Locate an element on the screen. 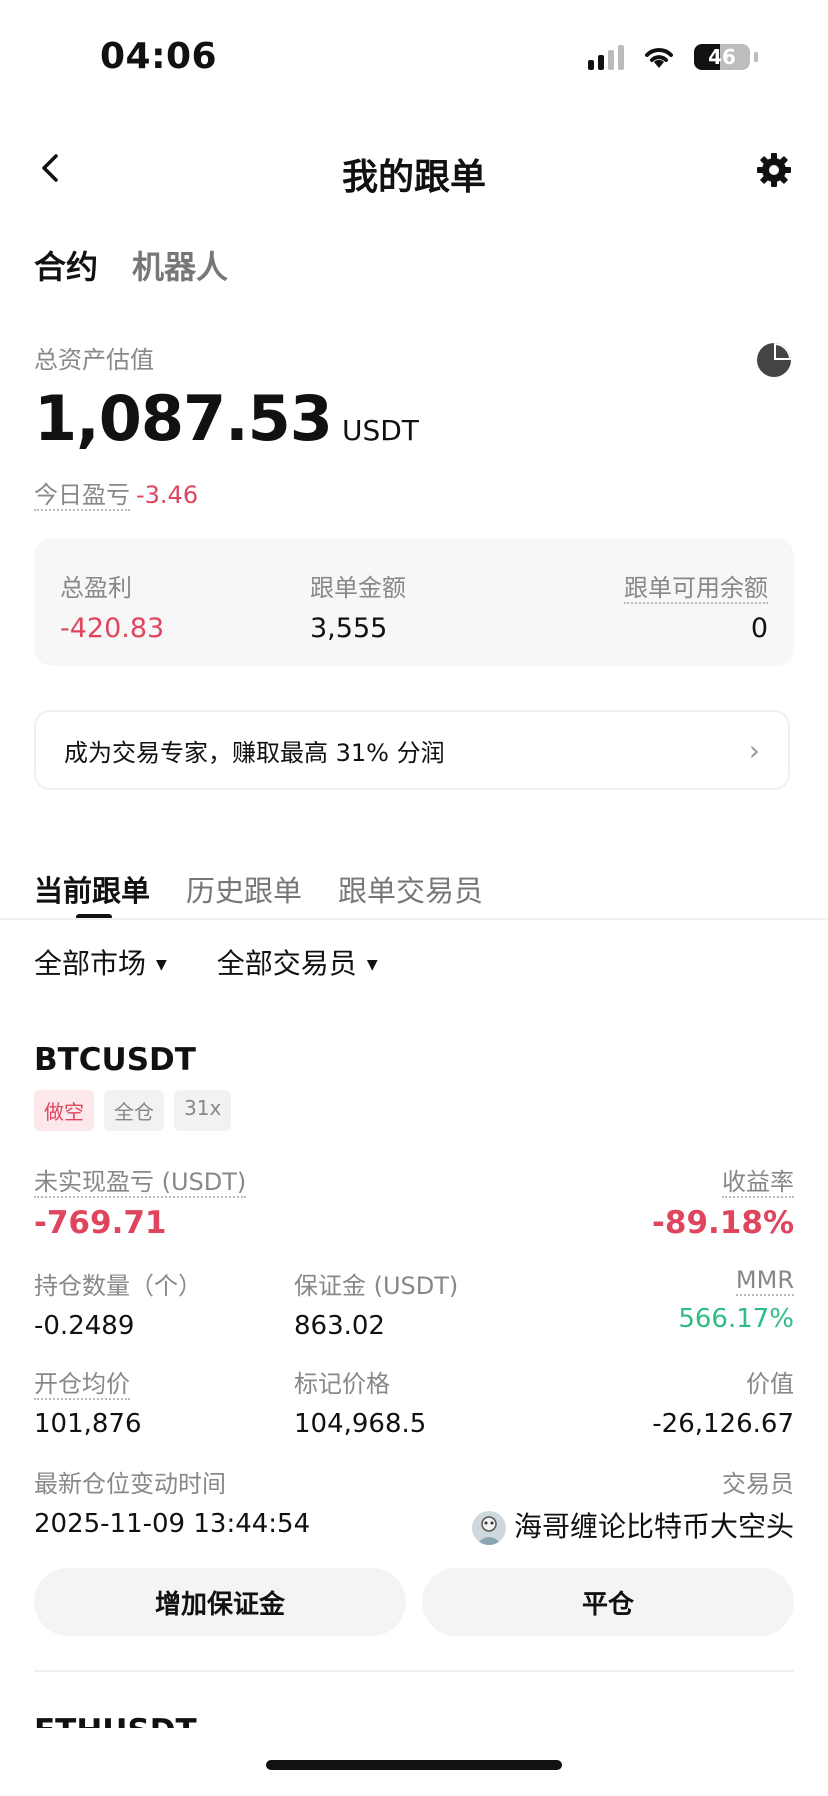 This screenshot has width=828, height=1796. tab-current-copy-label: 当前跟单 is located at coordinates (92, 891).